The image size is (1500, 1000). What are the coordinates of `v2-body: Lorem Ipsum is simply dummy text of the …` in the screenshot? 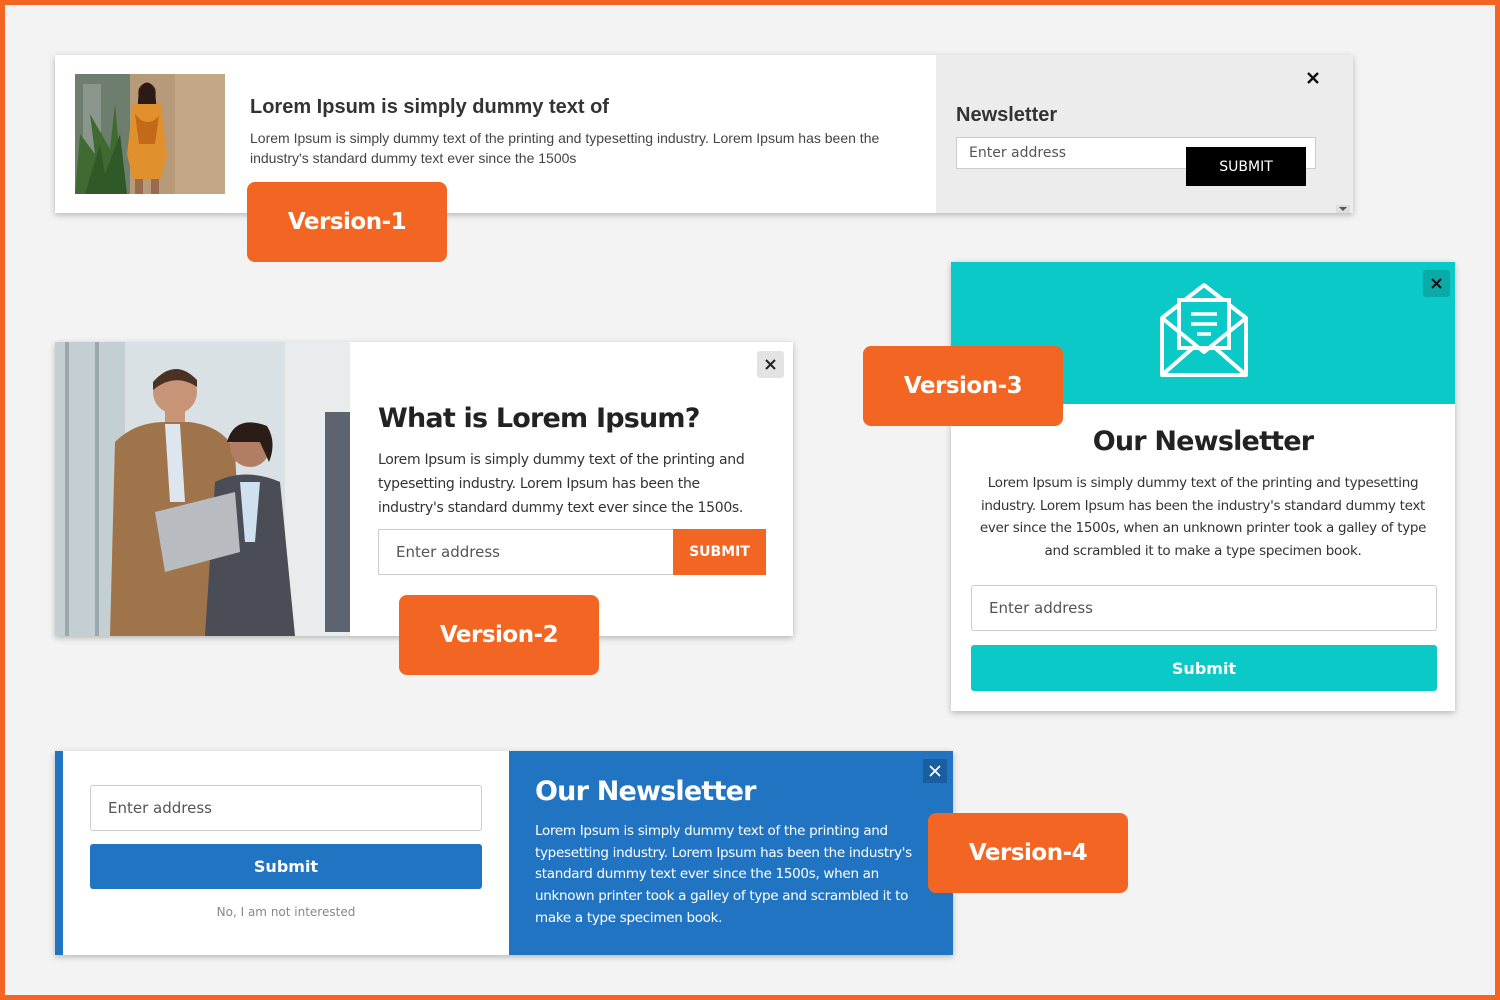 It's located at (561, 484).